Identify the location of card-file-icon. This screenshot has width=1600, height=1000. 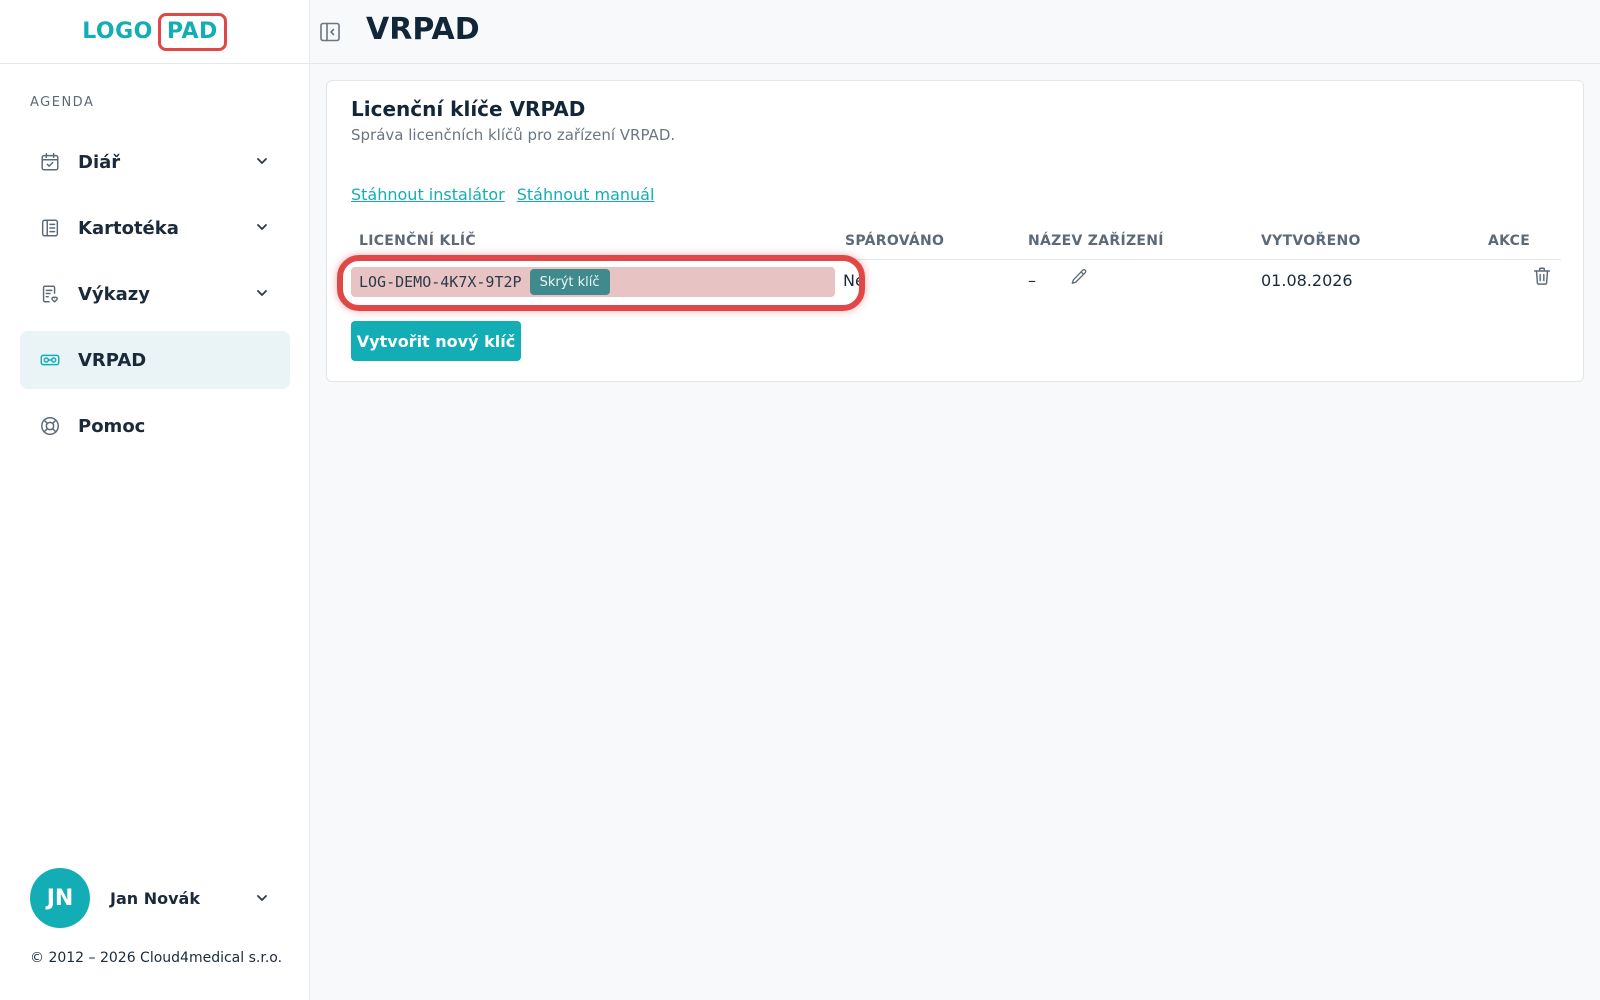
(50, 228).